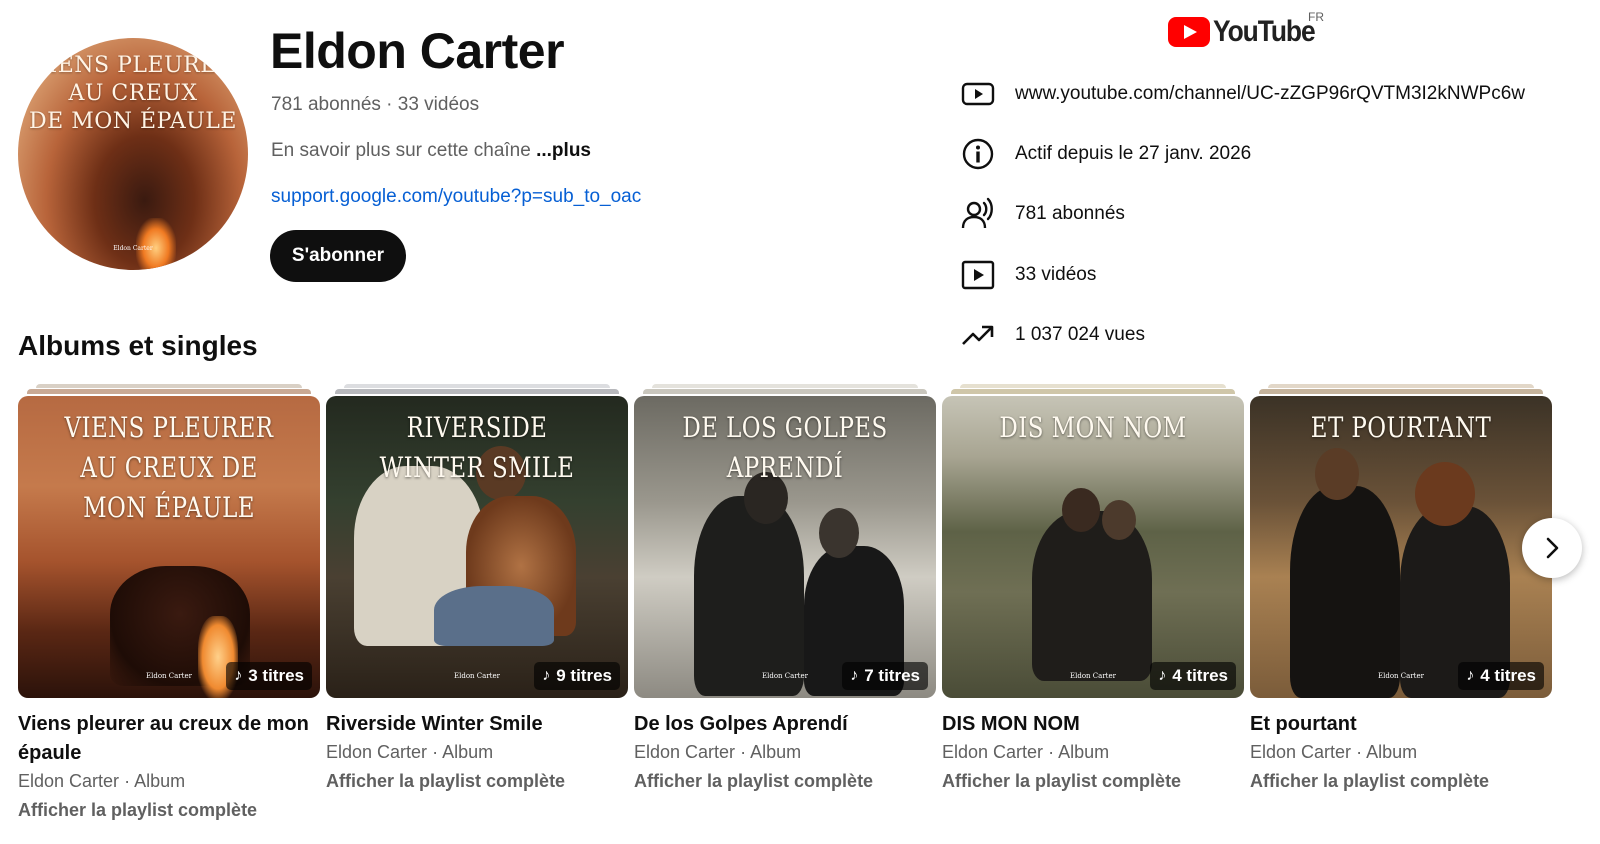  I want to click on album-title: Et pourtant, so click(1401, 724).